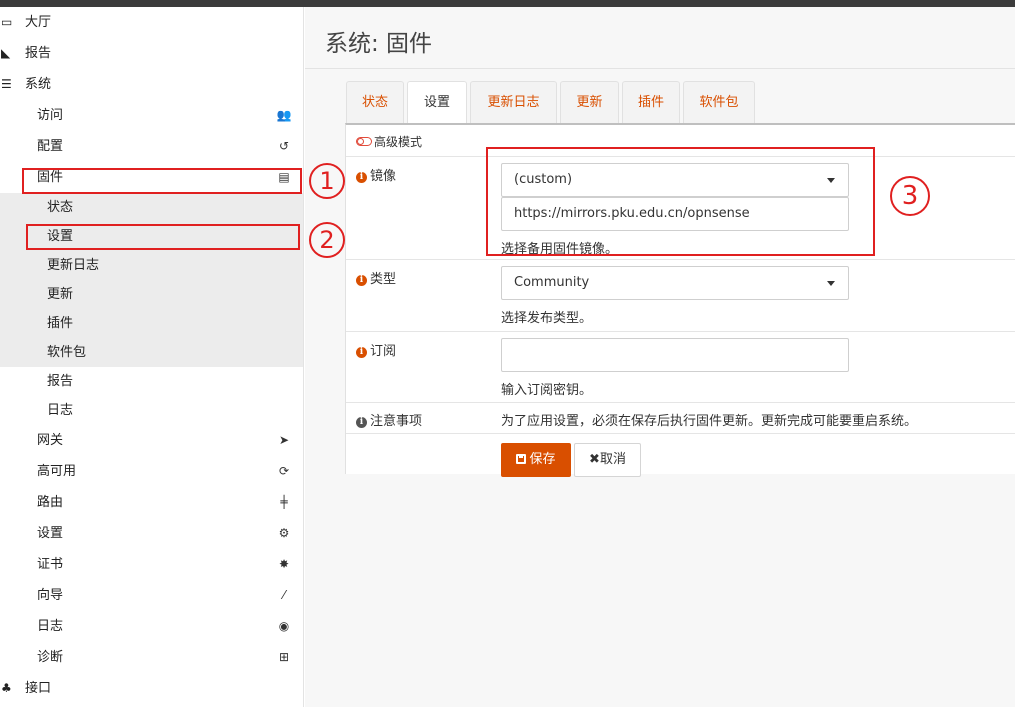 The width and height of the screenshot is (1015, 707). I want to click on notice-row: i 注意事项 为了应用设置，必须在保存后执行固件更新。更新完成可能要重启系统。, so click(680, 418).